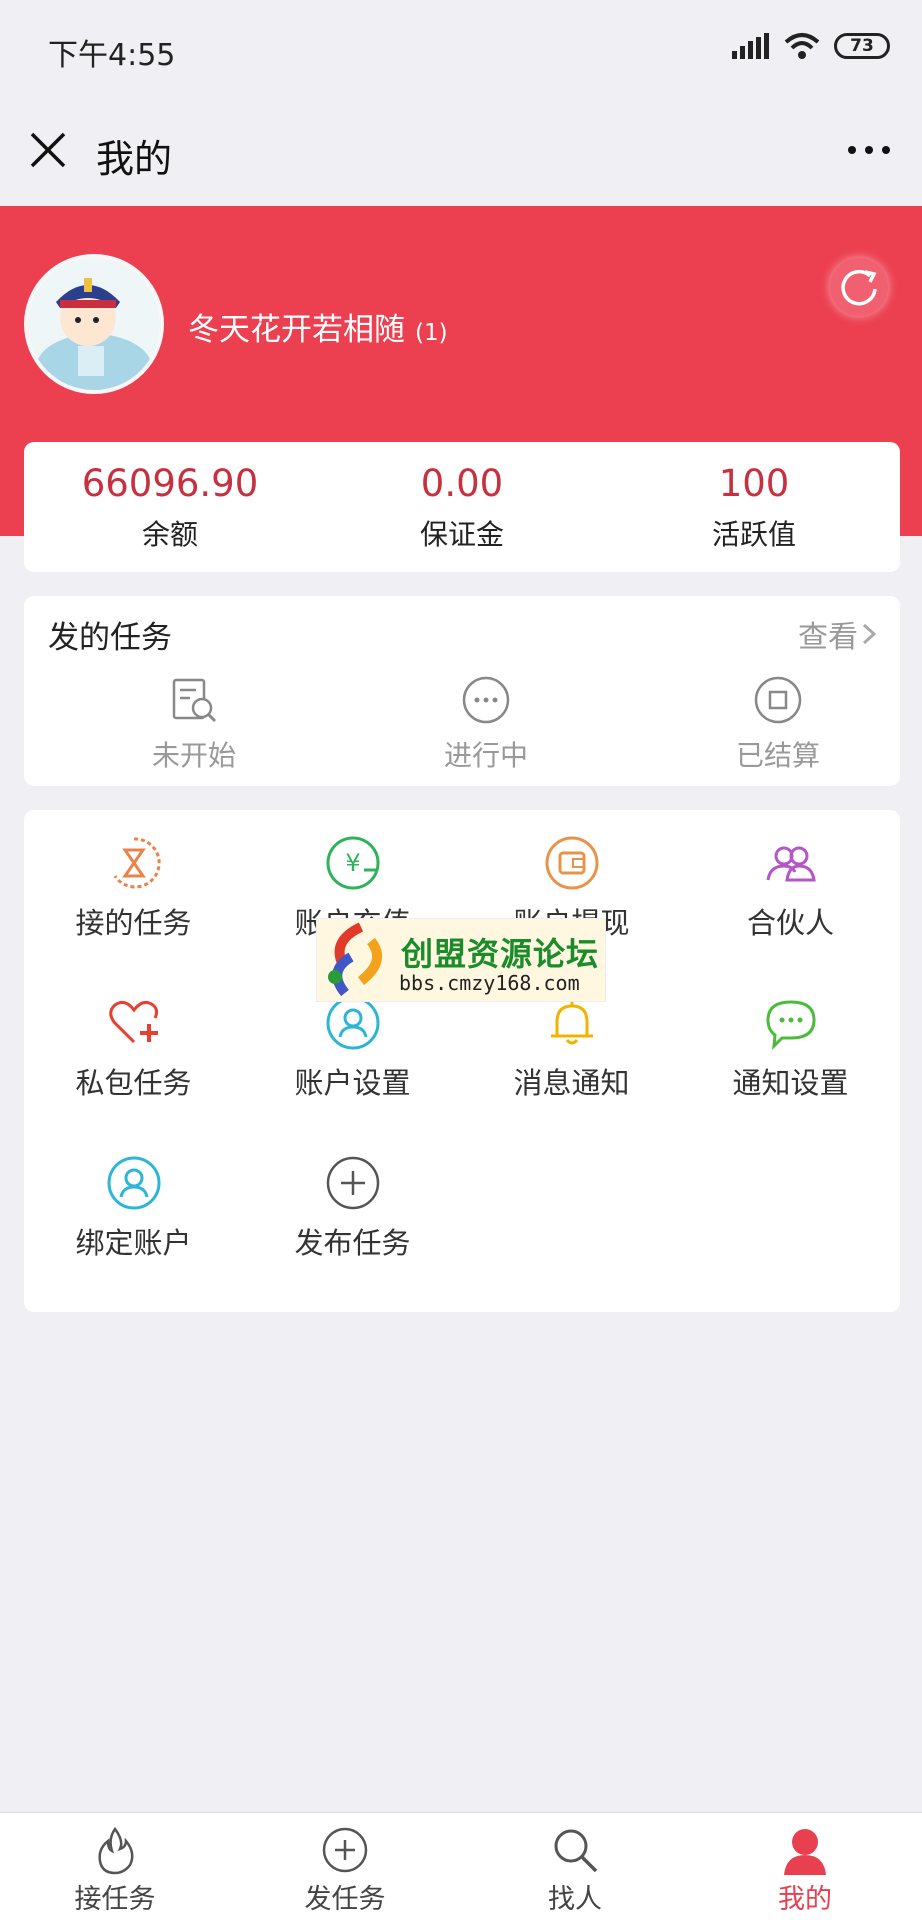 The image size is (922, 1920). I want to click on stat-label: 余额, so click(169, 534).